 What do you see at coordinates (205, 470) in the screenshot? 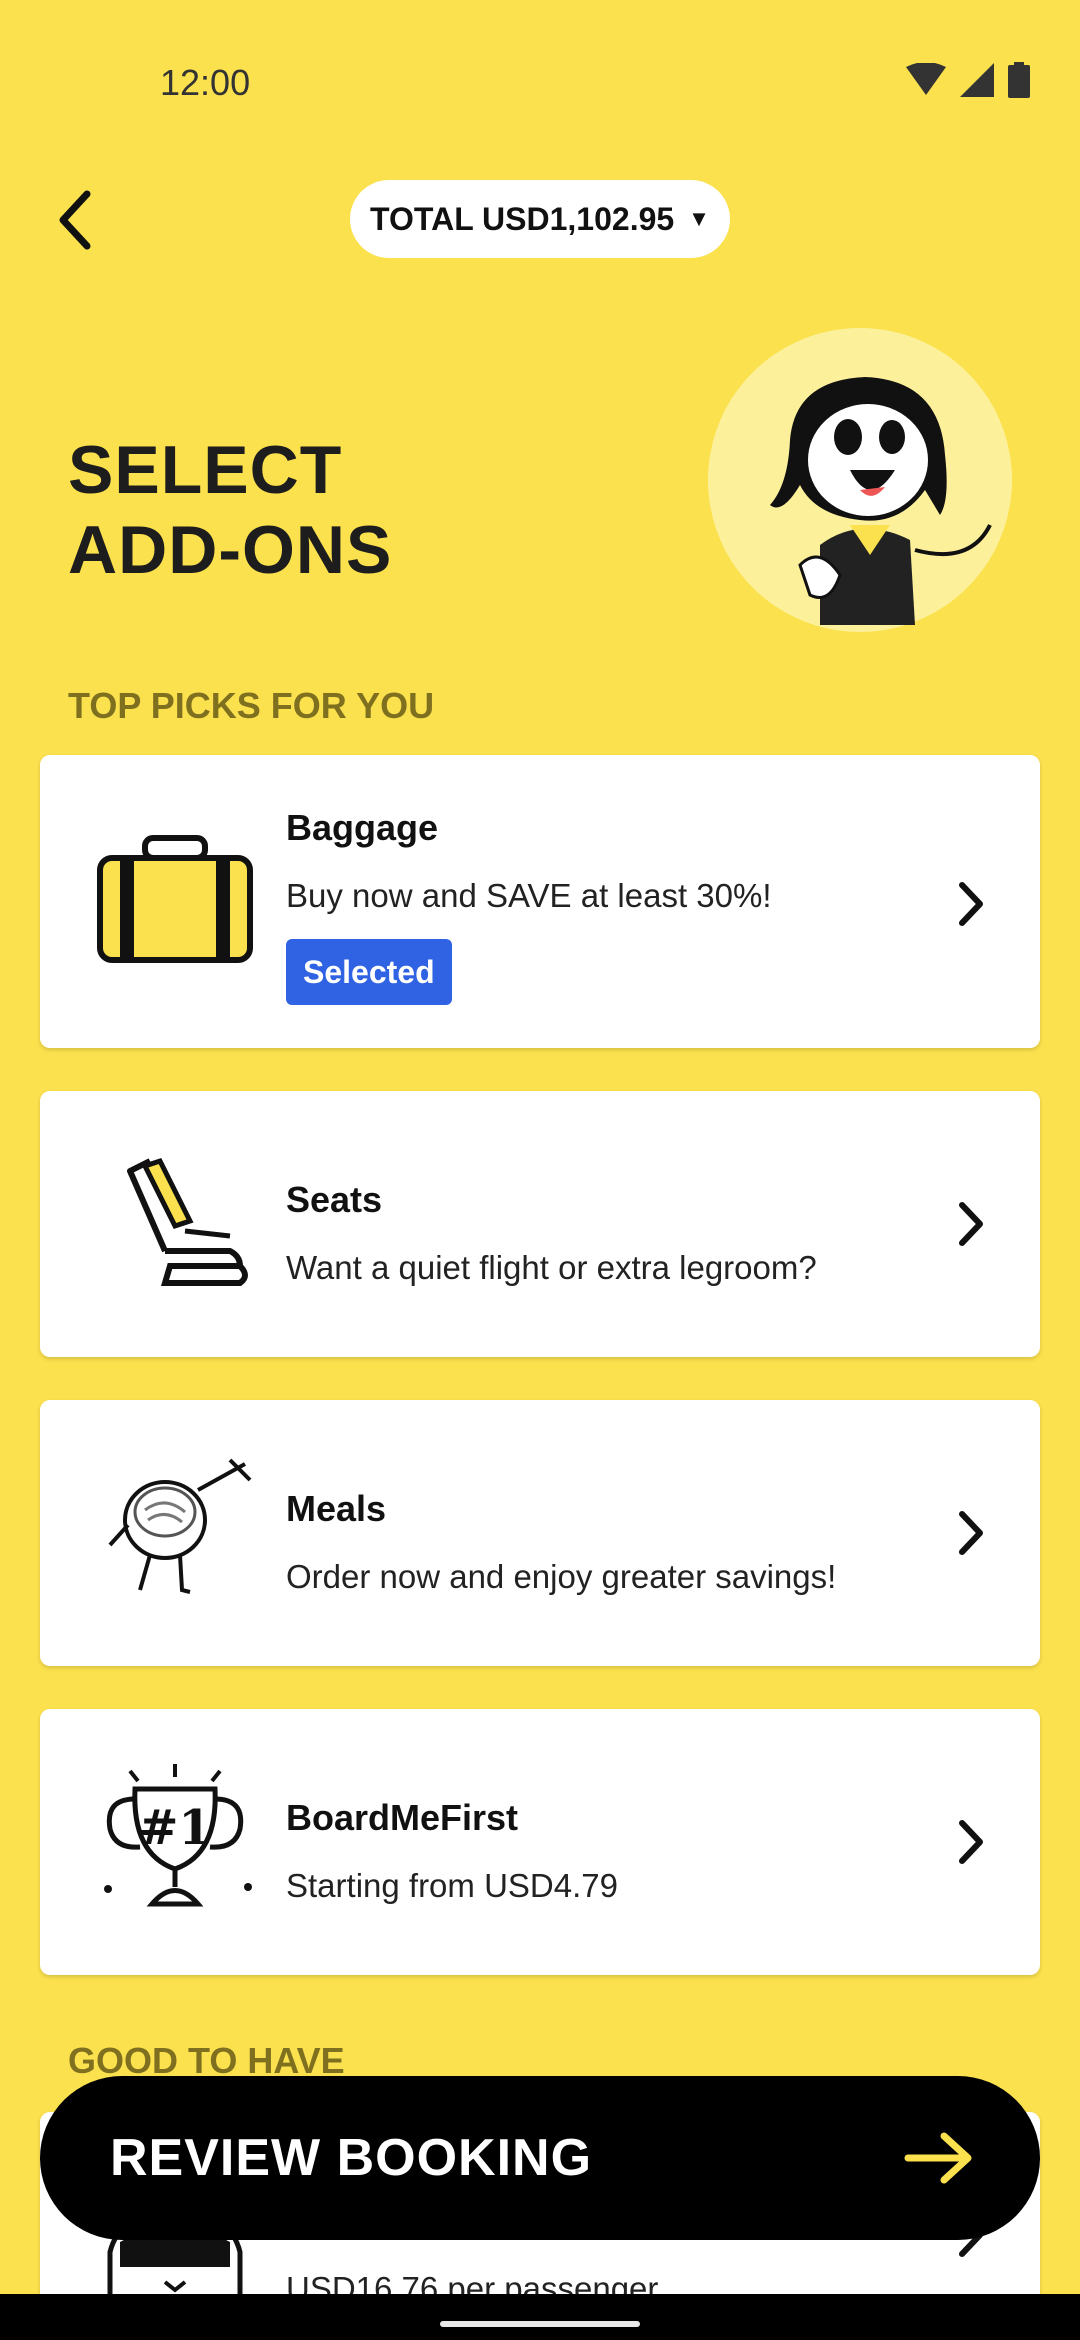
I see `page-title-line1: SELECT` at bounding box center [205, 470].